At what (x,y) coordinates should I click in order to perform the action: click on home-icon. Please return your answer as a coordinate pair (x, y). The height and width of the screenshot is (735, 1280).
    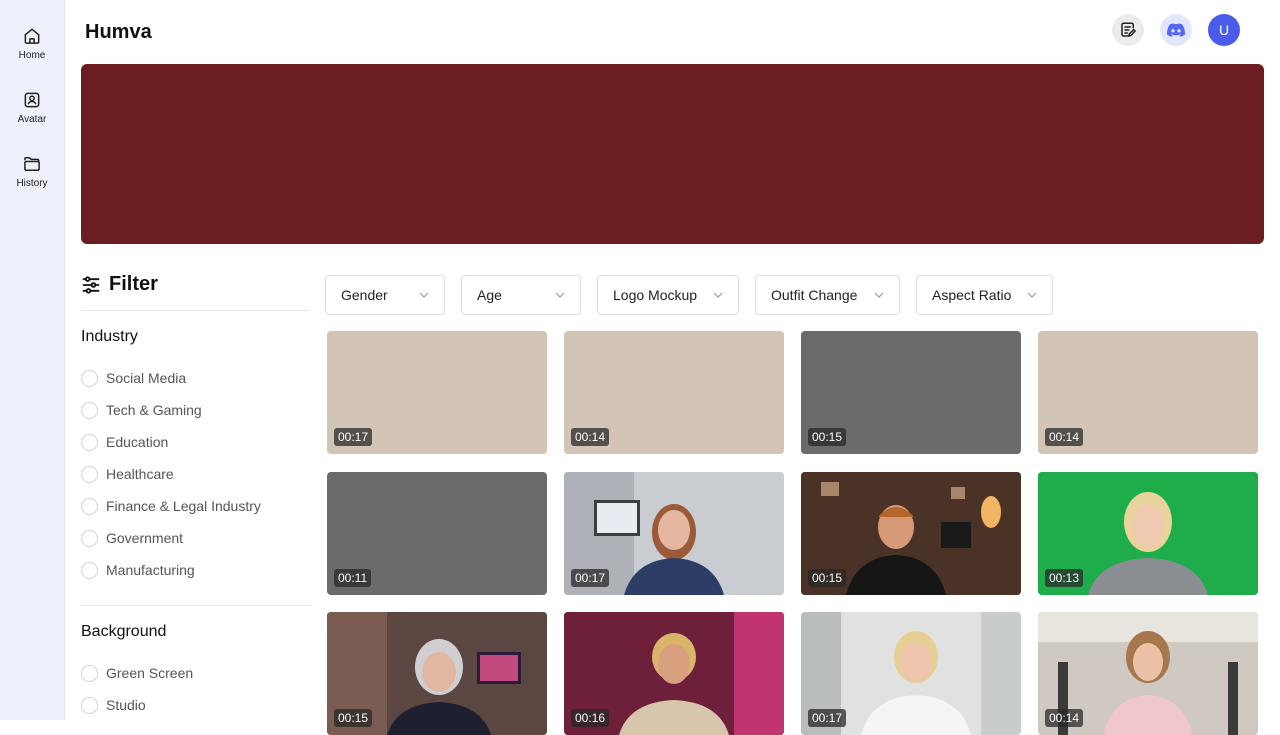
    Looking at the image, I should click on (32, 36).